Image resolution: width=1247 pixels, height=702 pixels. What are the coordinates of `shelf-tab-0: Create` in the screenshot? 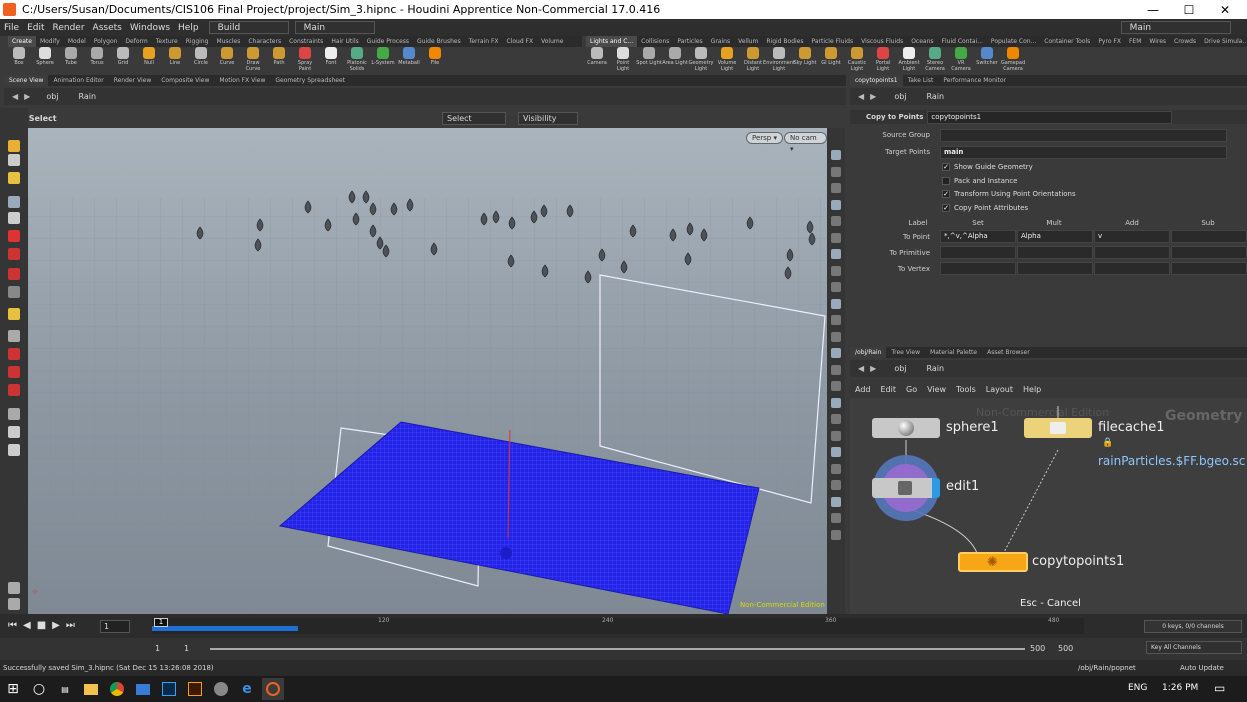 It's located at (22, 41).